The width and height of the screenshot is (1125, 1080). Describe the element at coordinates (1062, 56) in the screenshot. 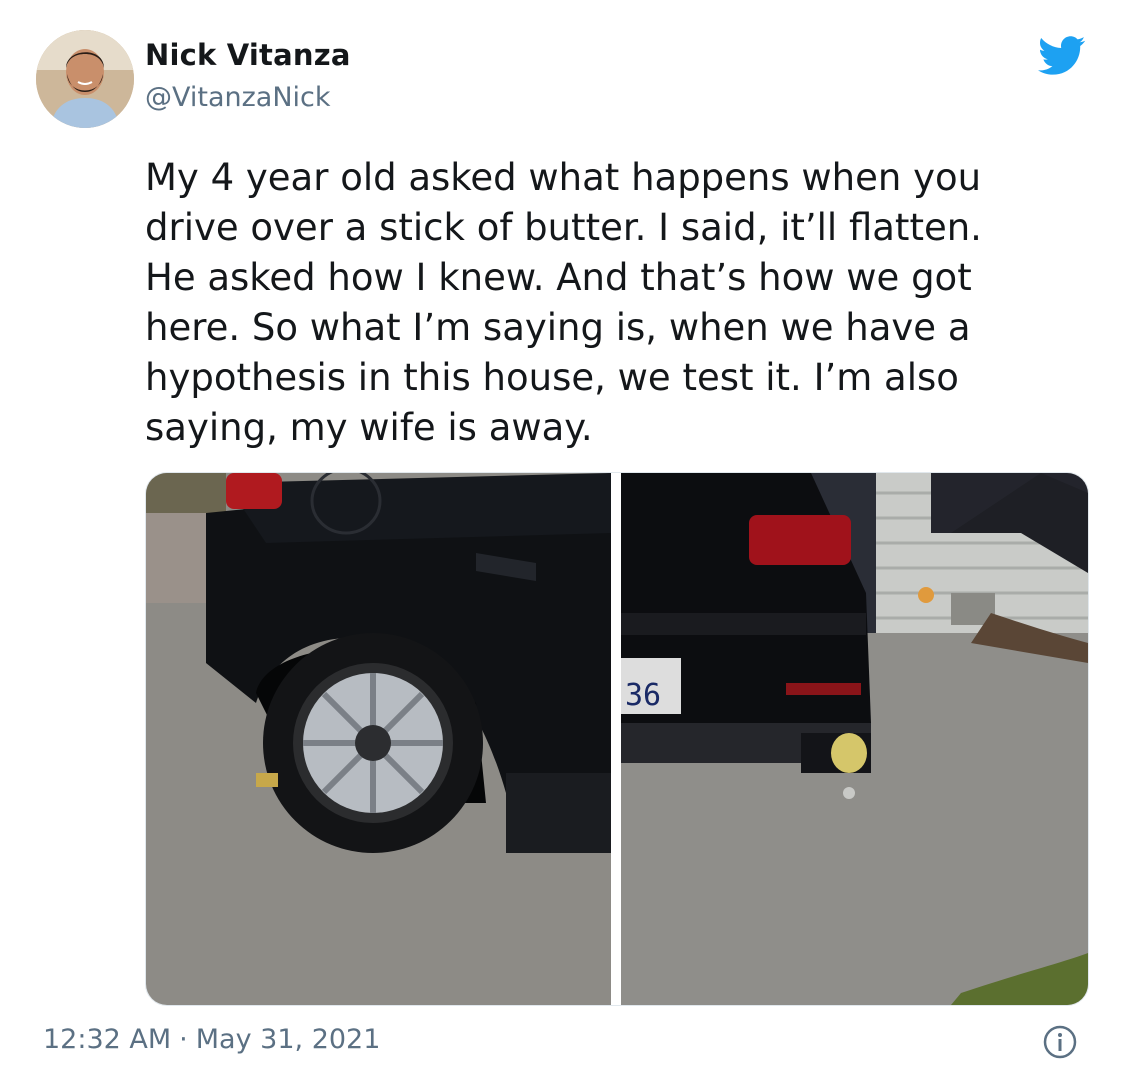

I see `twitter-bird-icon` at that location.